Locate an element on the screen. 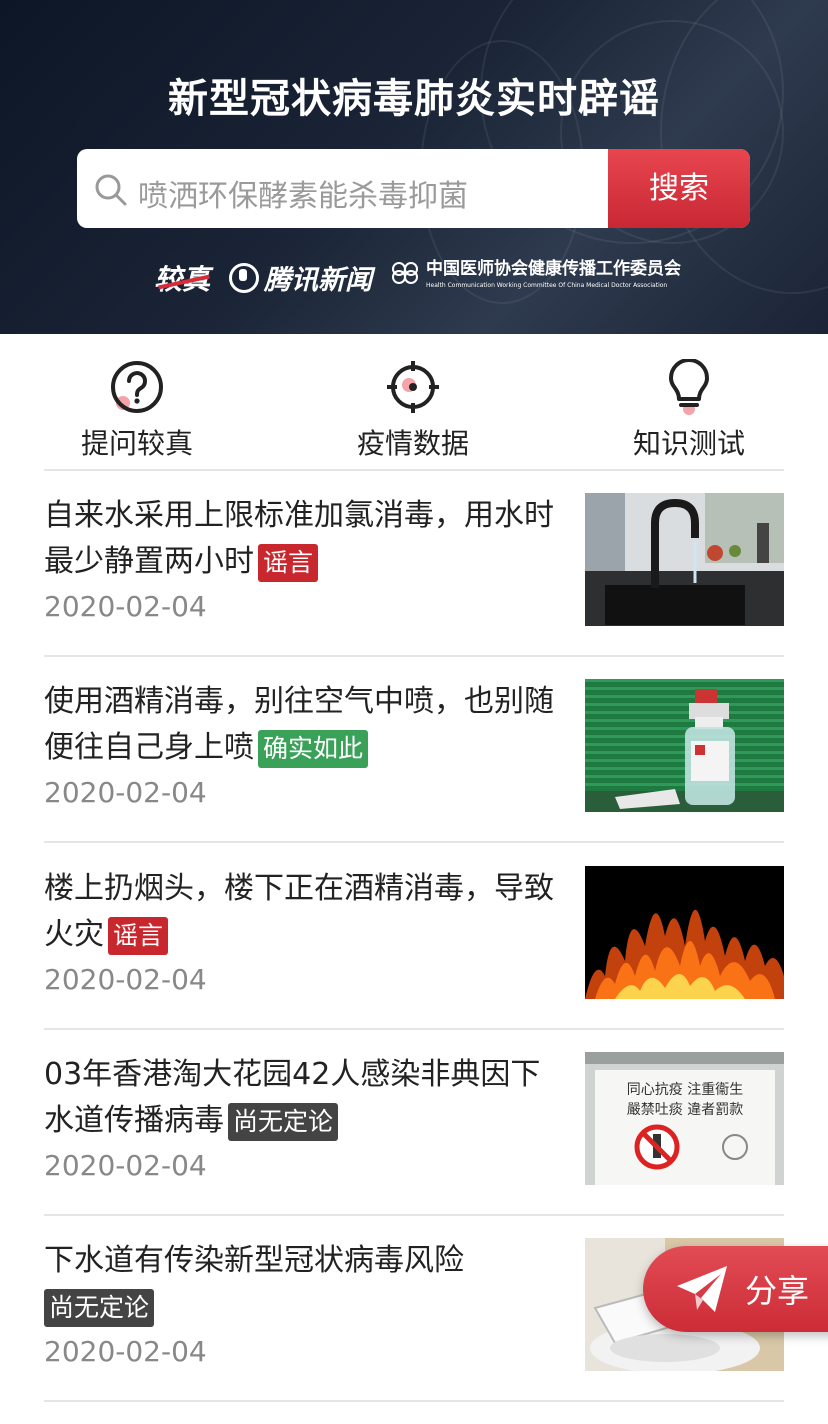  search-button: 搜索 is located at coordinates (679, 188).